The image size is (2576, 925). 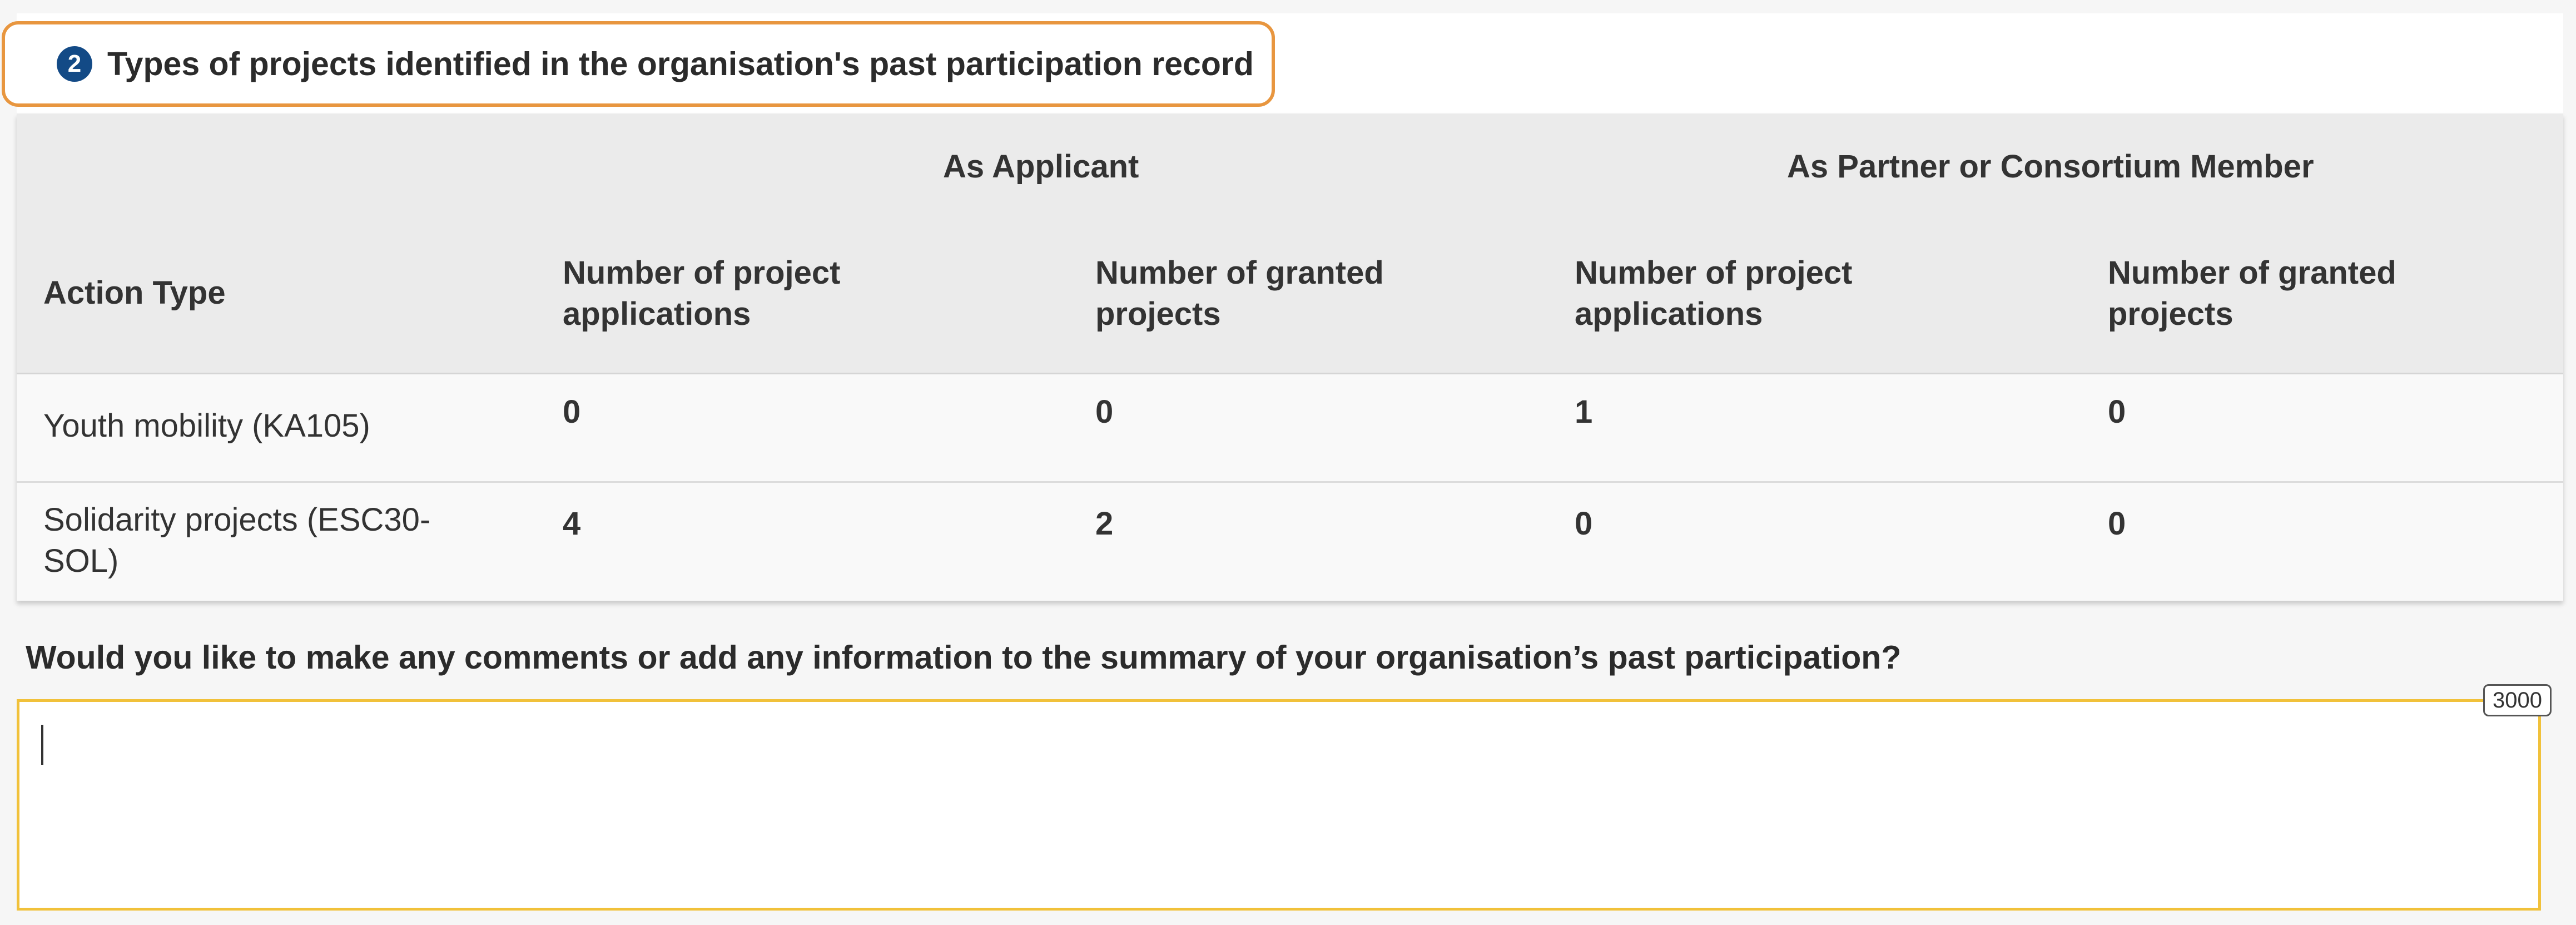 I want to click on applicant-granted-cell: 2, so click(x=1104, y=524).